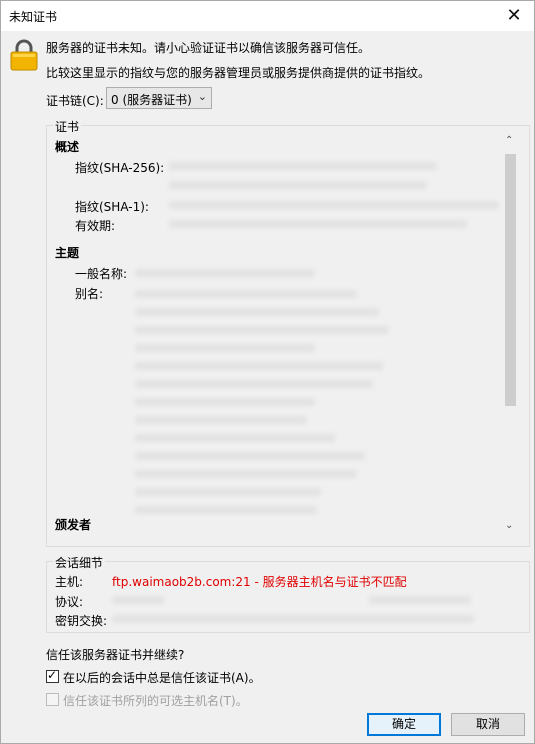  Describe the element at coordinates (514, 16) in the screenshot. I see `close-icon: ✕` at that location.